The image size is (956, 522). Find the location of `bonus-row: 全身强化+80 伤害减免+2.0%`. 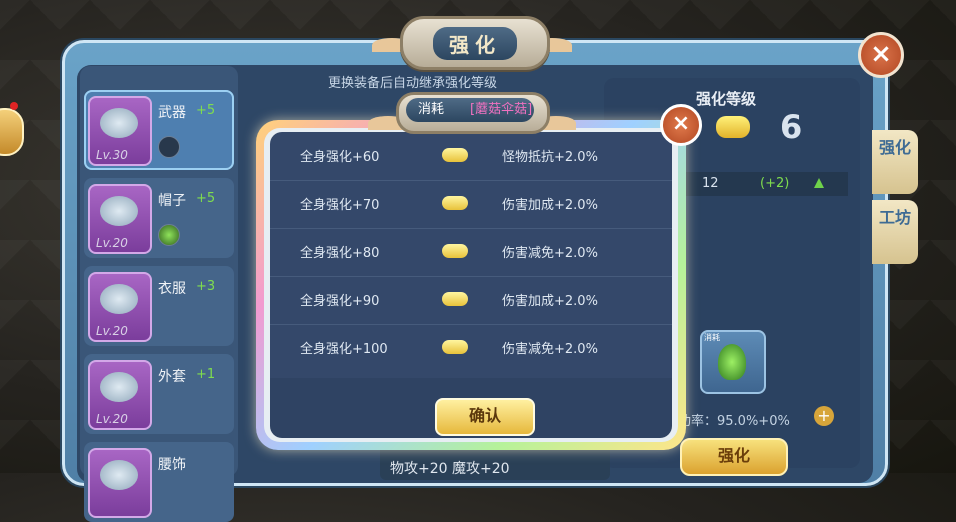

bonus-row: 全身强化+80 伤害减免+2.0% is located at coordinates (471, 252).